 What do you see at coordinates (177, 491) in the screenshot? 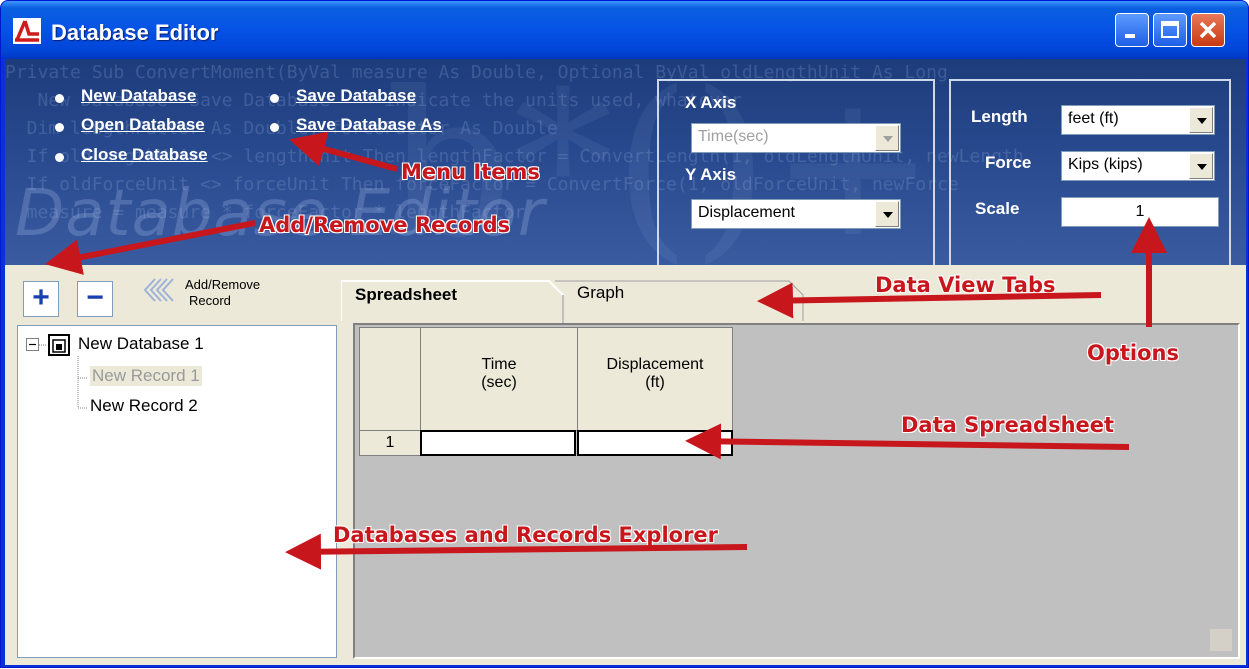
I see `database-explorer: New Database 1 New Record 1 New Record 2` at bounding box center [177, 491].